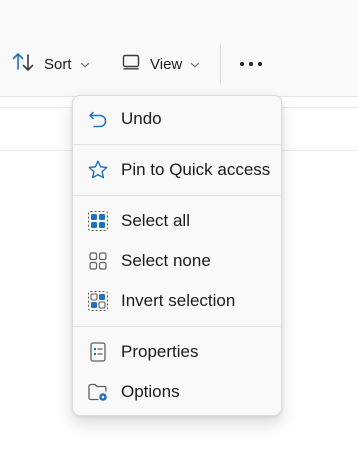 The image size is (358, 452). I want to click on menu-item-label: Select all, so click(155, 220).